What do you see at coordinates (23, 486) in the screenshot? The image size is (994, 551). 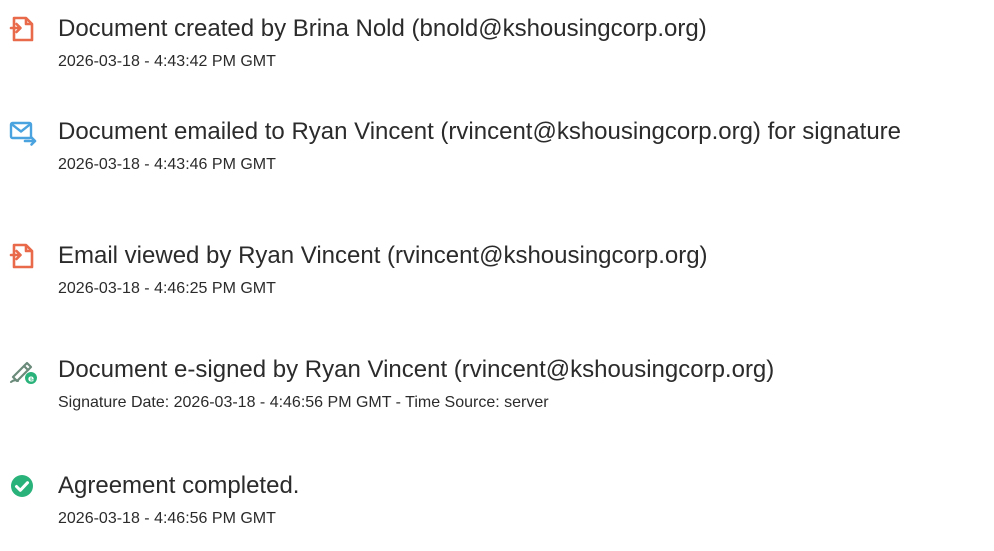 I see `checkmark-circle-icon` at bounding box center [23, 486].